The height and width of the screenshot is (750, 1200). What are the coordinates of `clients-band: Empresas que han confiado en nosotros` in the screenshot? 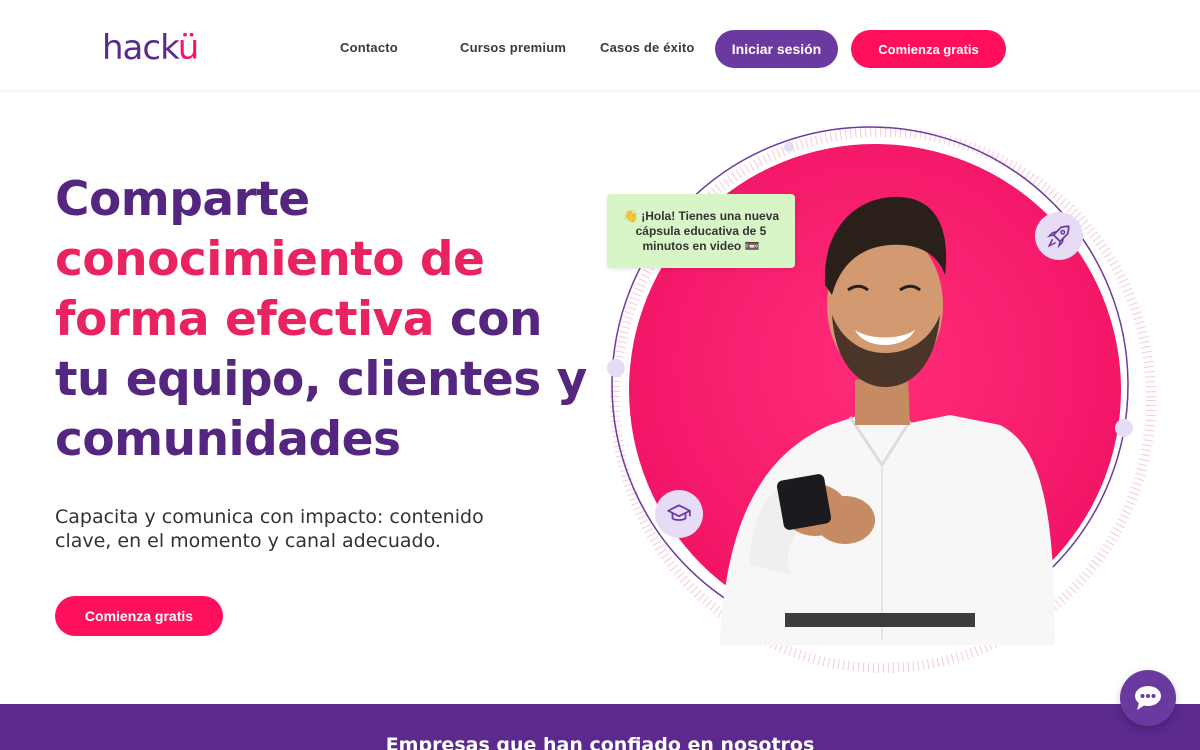 It's located at (600, 727).